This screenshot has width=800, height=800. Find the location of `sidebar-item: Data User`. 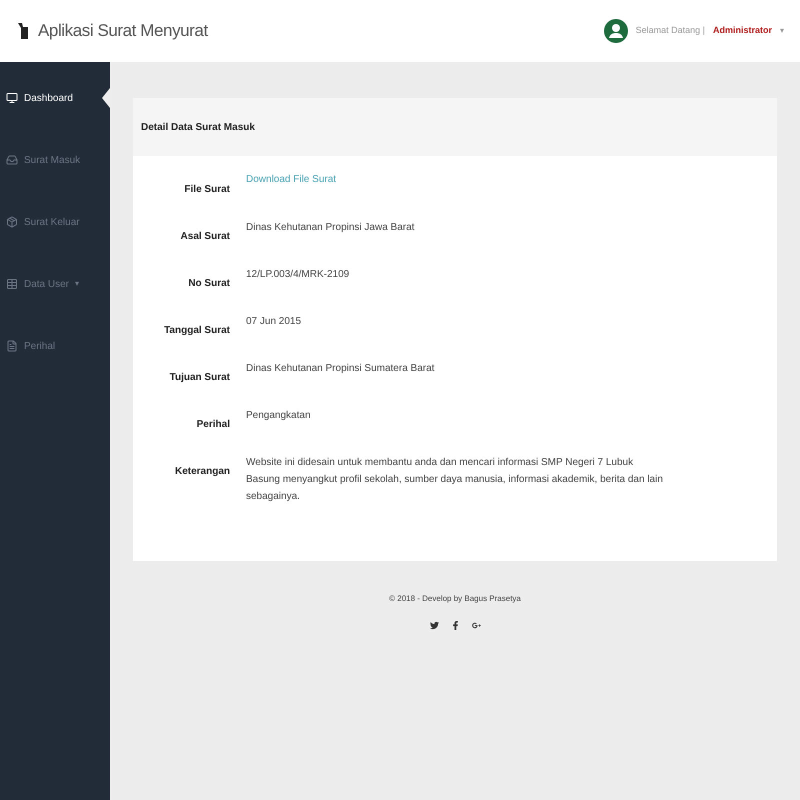

sidebar-item: Data User is located at coordinates (47, 284).